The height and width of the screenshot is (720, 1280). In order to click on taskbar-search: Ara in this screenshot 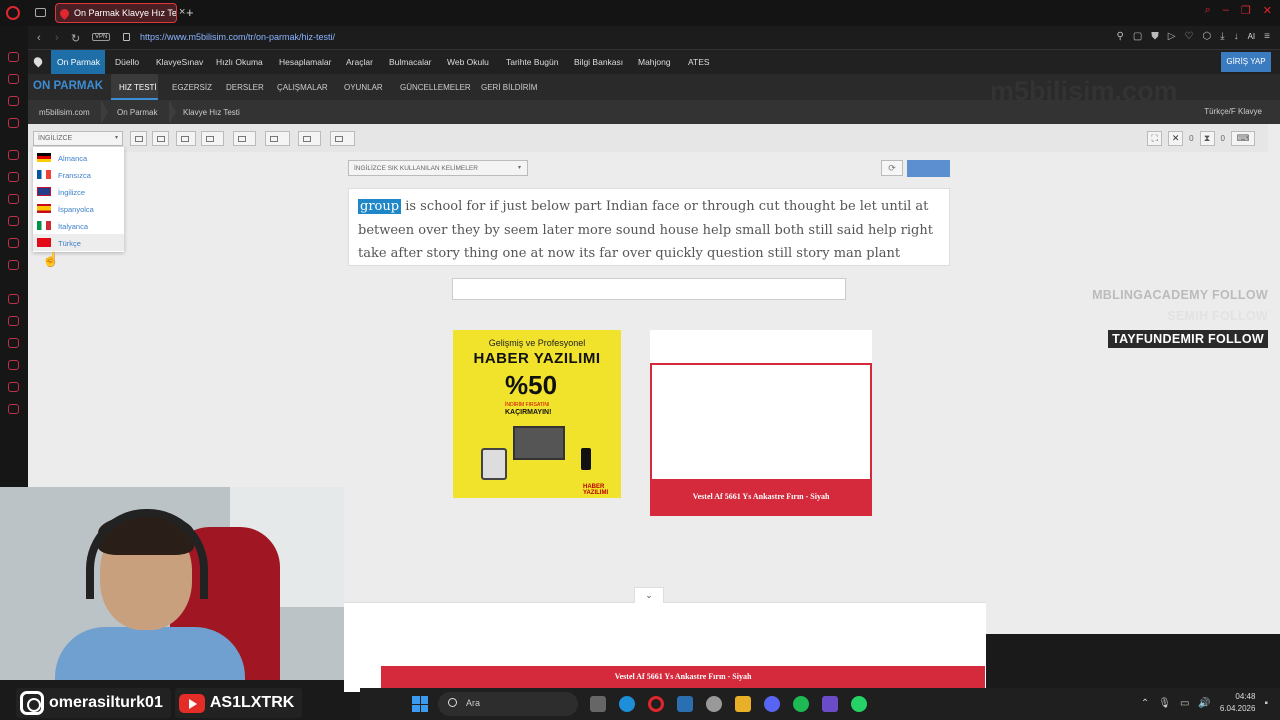, I will do `click(508, 704)`.